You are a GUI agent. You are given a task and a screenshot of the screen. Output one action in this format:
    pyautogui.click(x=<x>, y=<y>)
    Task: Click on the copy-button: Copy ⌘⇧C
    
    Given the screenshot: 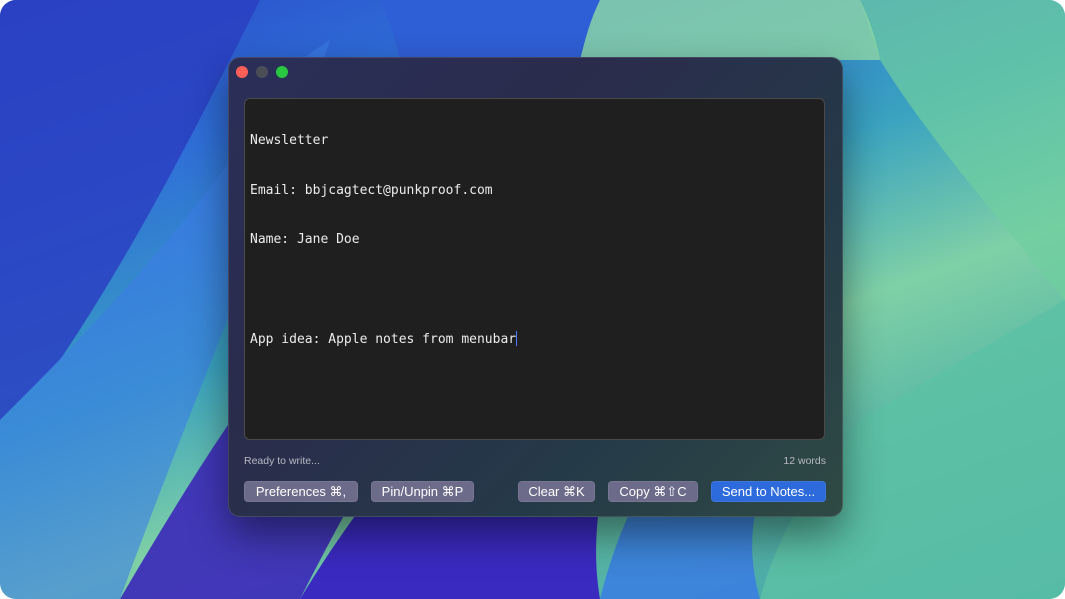 What is the action you would take?
    pyautogui.click(x=653, y=491)
    